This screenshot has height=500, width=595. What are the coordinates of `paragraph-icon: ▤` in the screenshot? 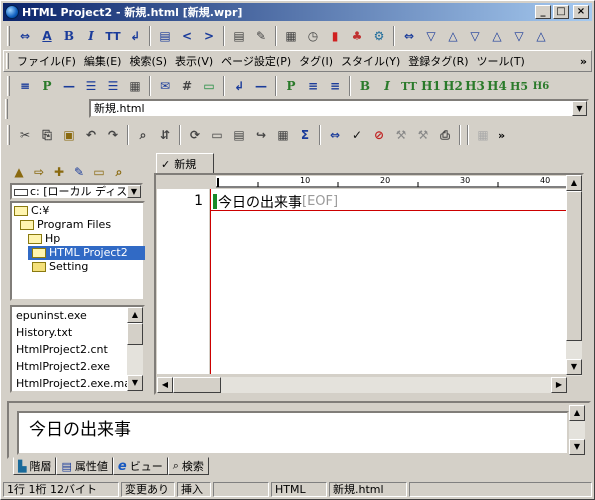 It's located at (165, 36).